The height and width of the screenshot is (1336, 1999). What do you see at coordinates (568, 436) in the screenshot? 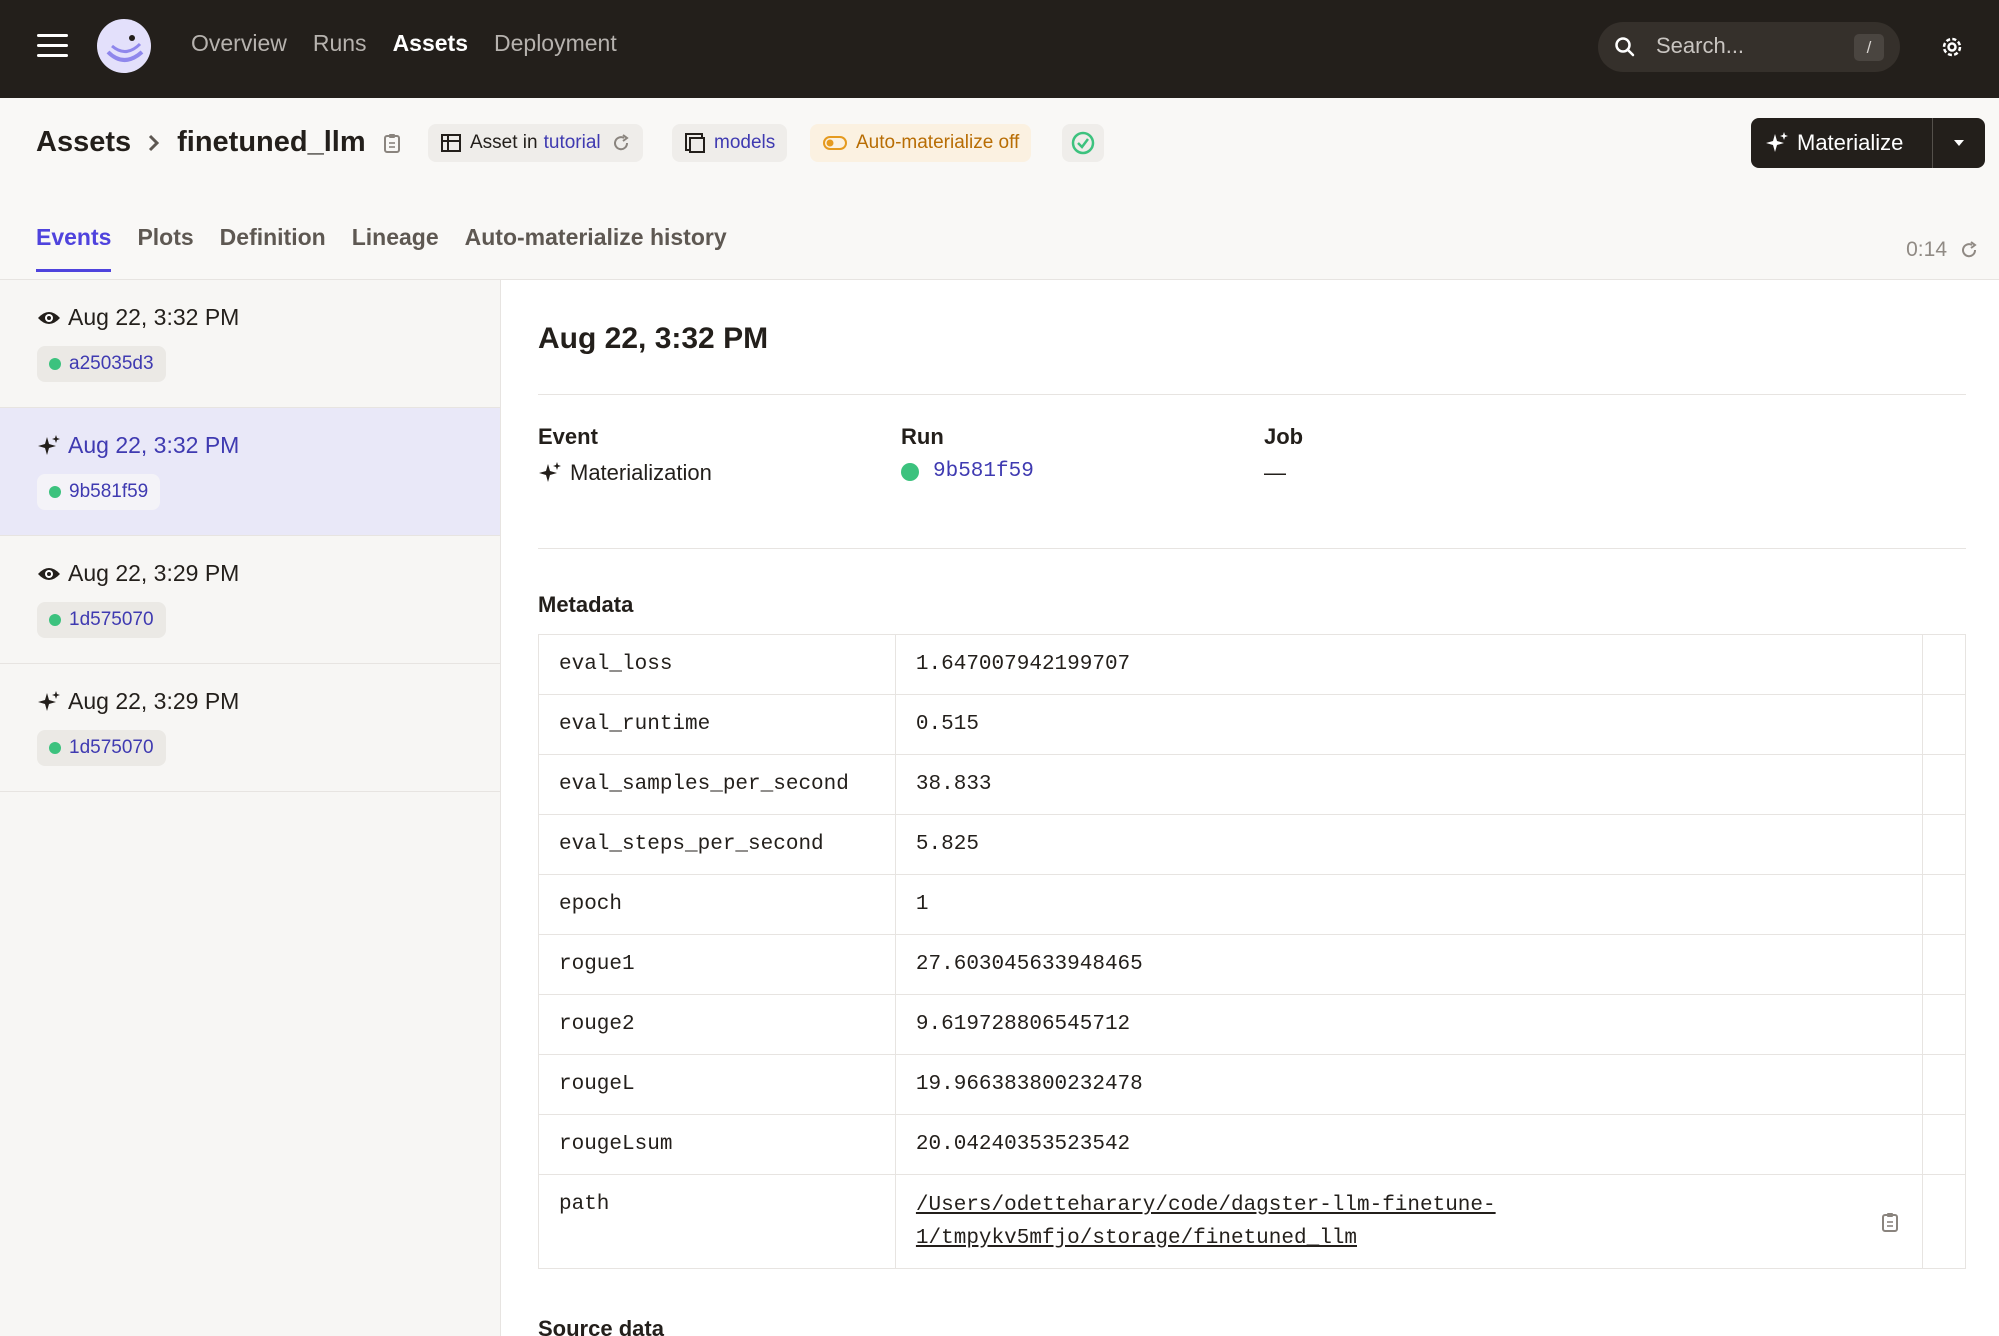
I see `event-label: Event` at bounding box center [568, 436].